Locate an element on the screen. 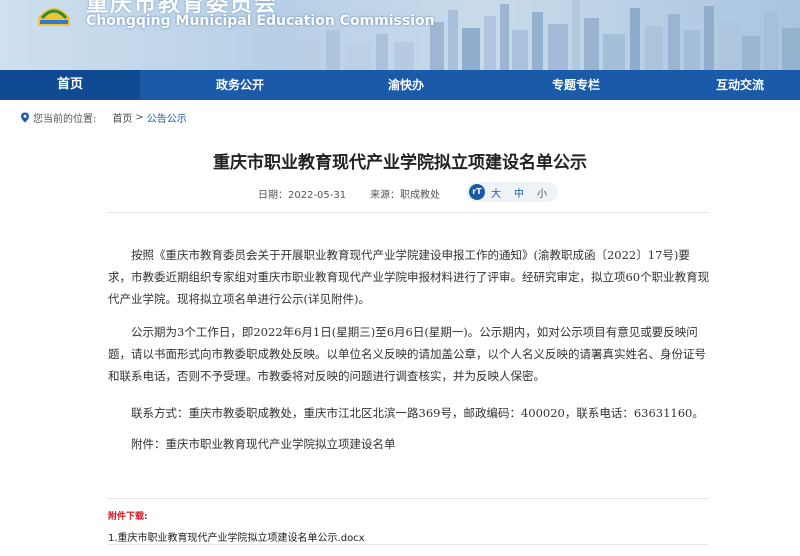 The height and width of the screenshot is (556, 800). font-size-large-button: 大 is located at coordinates (496, 192).